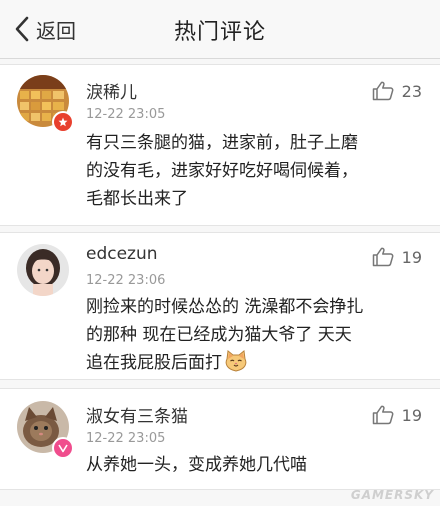 The height and width of the screenshot is (506, 440). I want to click on navigation-bar: 返回 热门评论, so click(220, 29).